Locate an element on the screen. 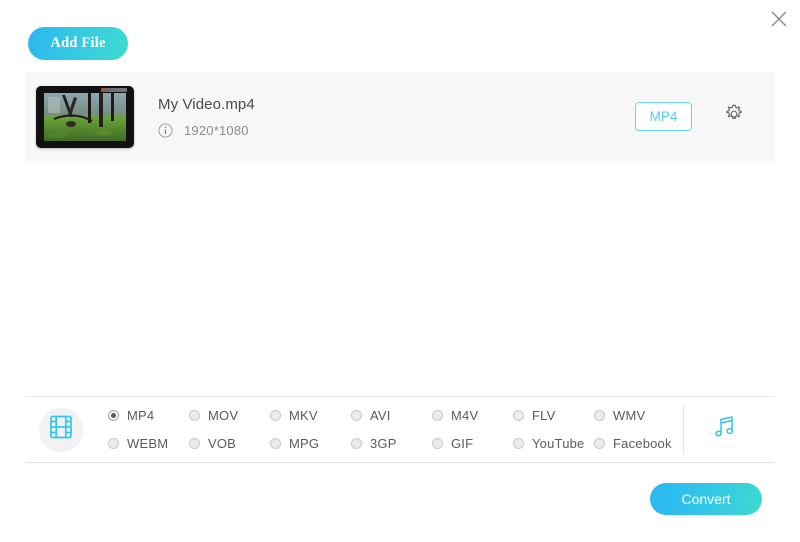 Image resolution: width=800 pixels, height=542 pixels. format-radio-youtube: YouTube is located at coordinates (553, 443).